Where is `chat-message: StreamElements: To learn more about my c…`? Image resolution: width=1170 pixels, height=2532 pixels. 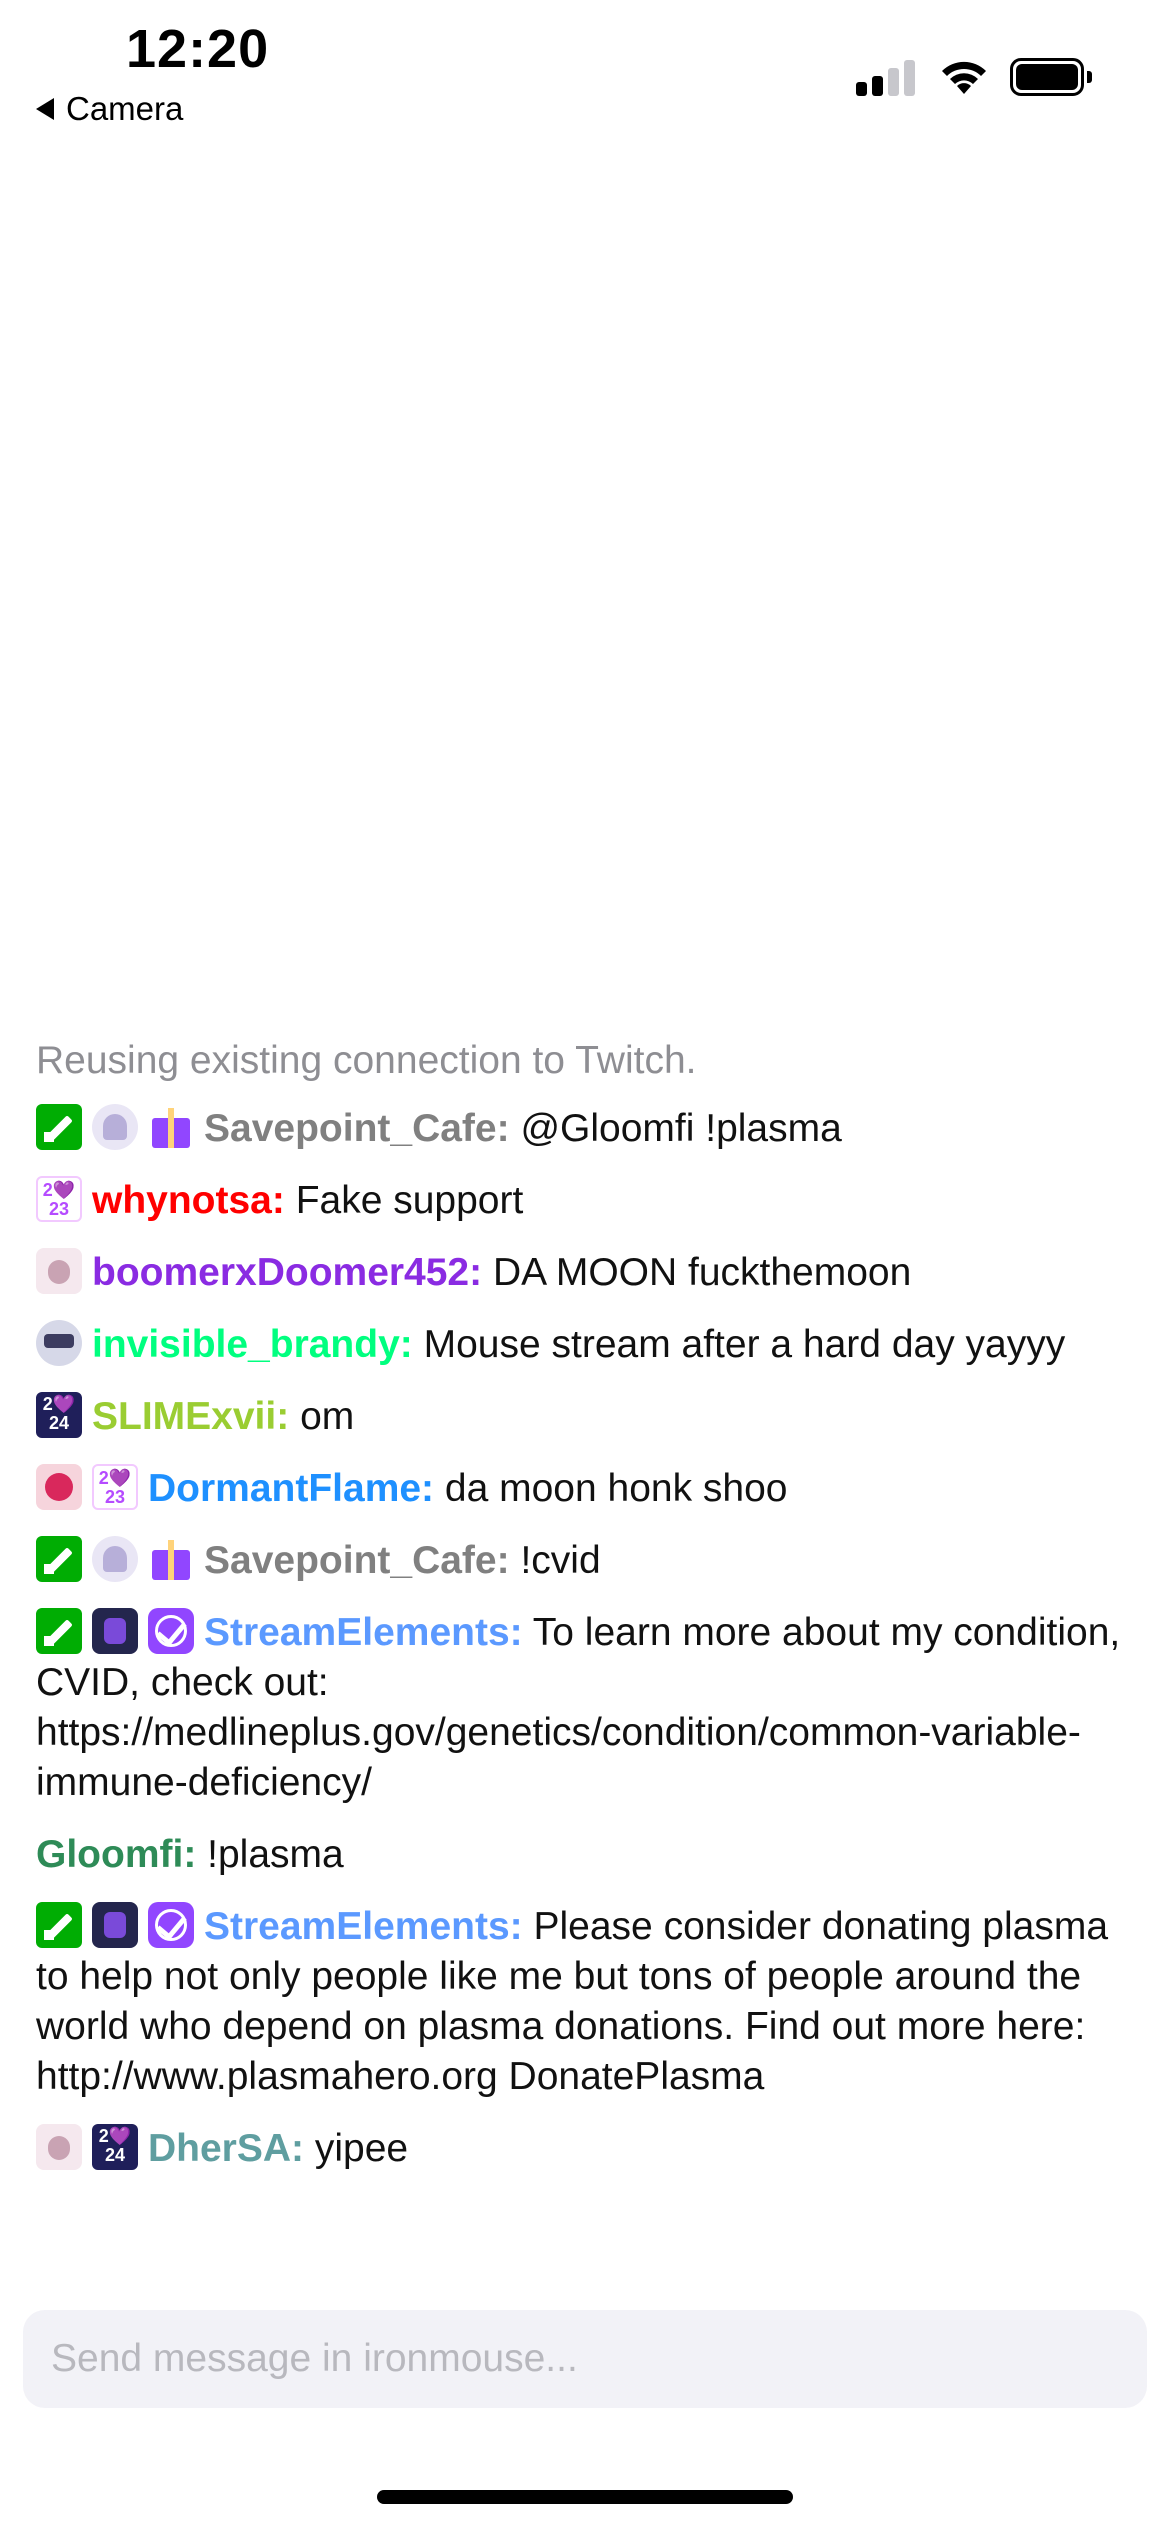
chat-message: StreamElements: To learn more about my c… is located at coordinates (586, 1708).